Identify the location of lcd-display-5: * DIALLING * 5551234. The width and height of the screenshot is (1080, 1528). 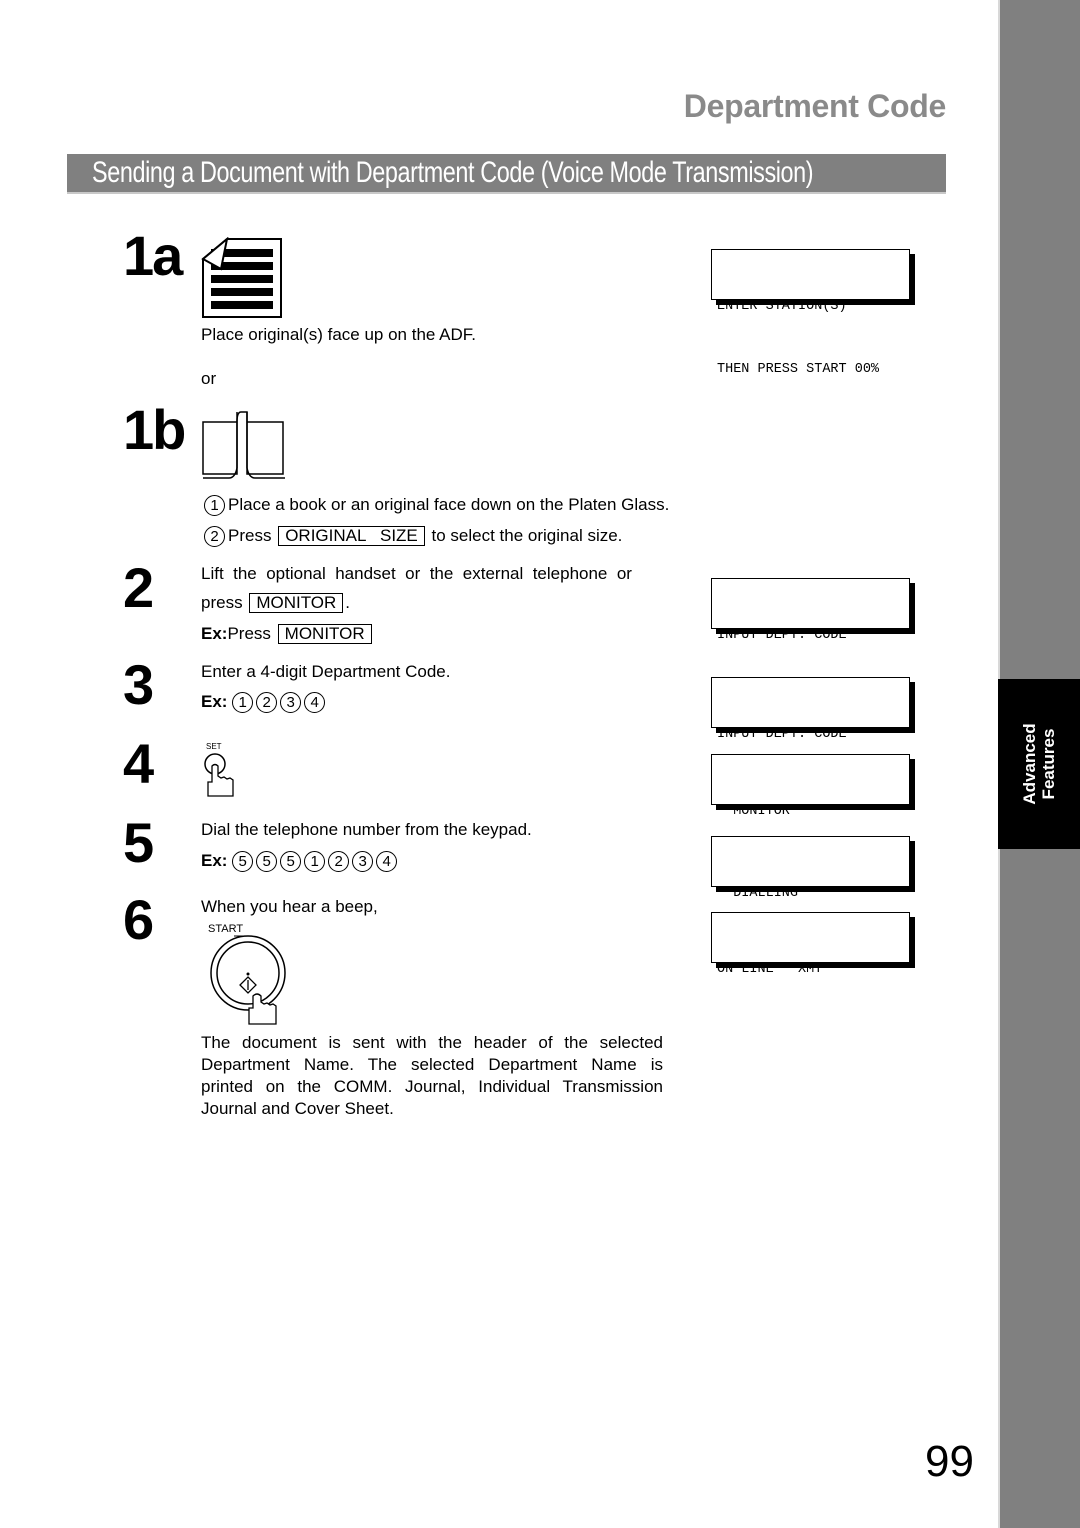
(810, 900).